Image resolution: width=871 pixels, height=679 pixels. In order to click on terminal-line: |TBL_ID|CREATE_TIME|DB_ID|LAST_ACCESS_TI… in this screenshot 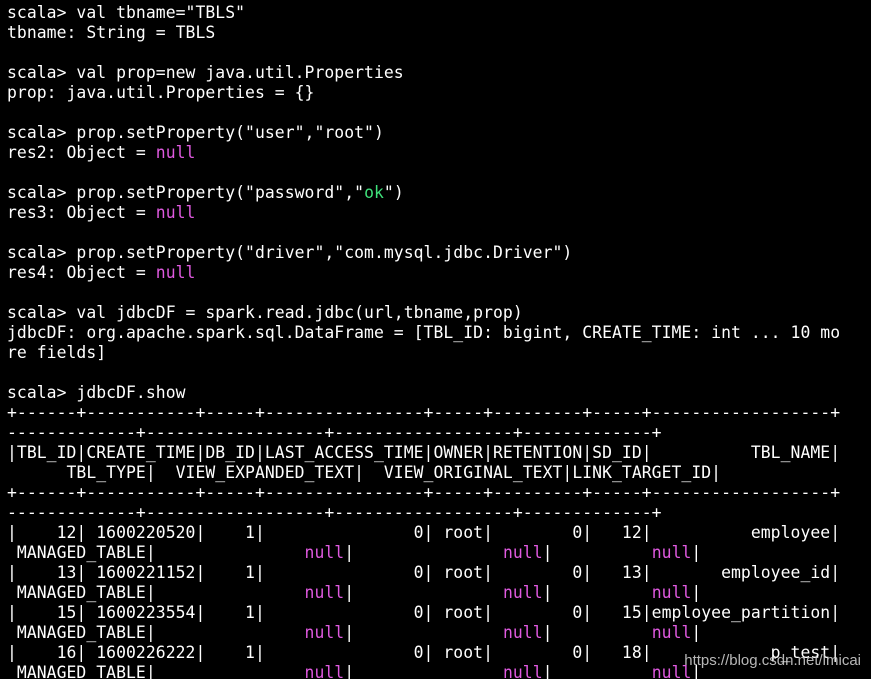, I will do `click(439, 453)`.